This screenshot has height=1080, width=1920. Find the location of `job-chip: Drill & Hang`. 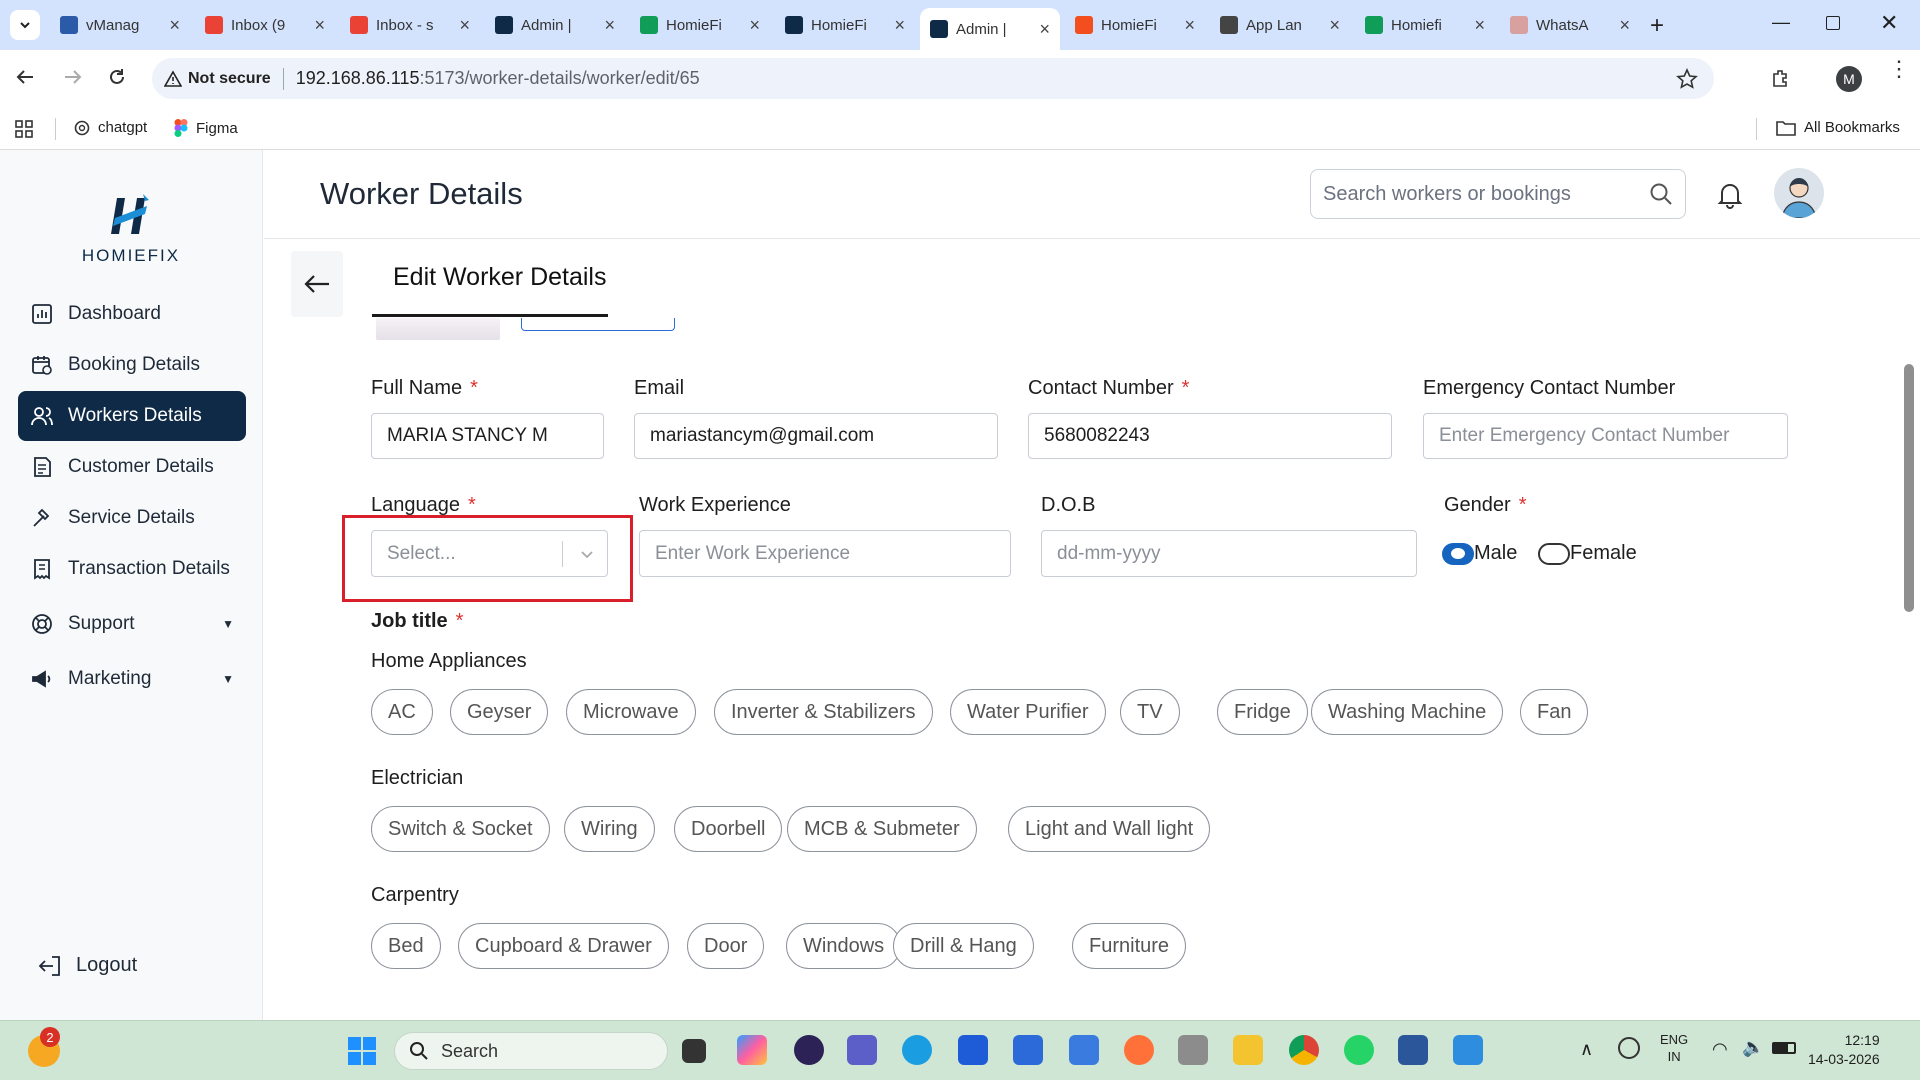

job-chip: Drill & Hang is located at coordinates (963, 946).